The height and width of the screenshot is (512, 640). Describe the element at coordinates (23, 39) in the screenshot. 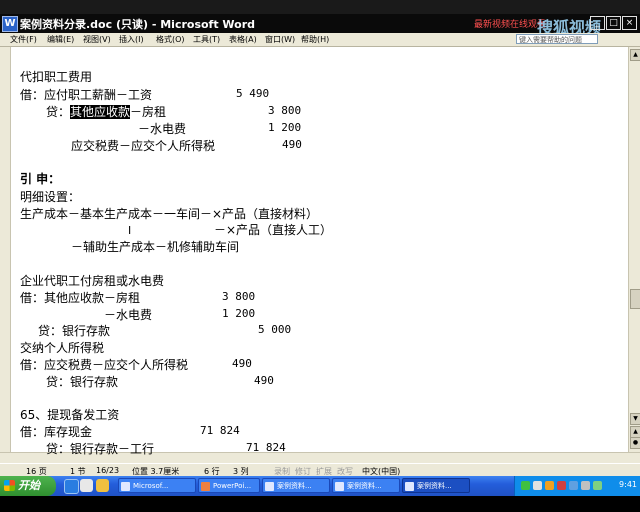

I see `menu-file: 文件(F)` at that location.